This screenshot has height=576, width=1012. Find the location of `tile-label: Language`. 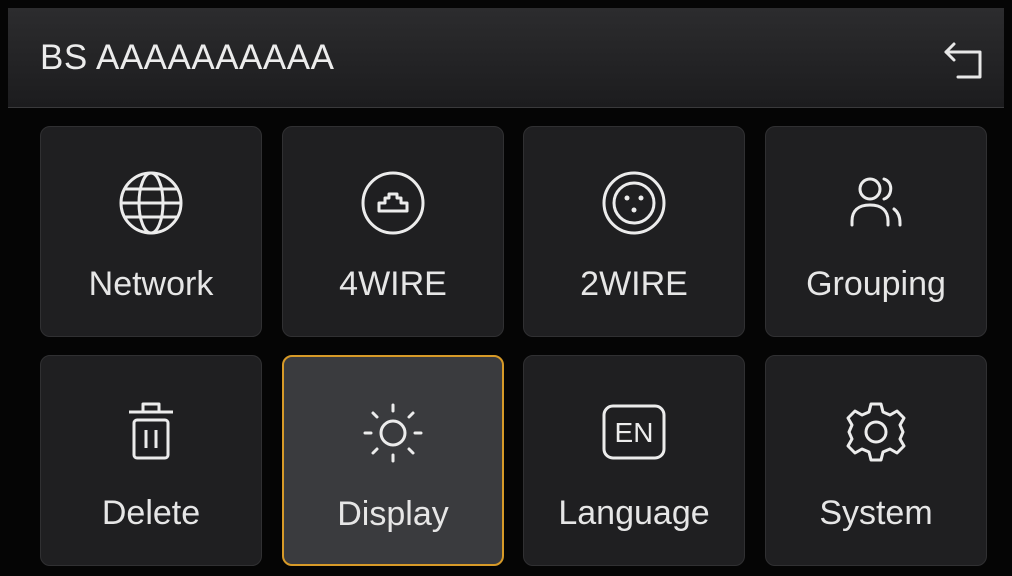

tile-label: Language is located at coordinates (634, 513).